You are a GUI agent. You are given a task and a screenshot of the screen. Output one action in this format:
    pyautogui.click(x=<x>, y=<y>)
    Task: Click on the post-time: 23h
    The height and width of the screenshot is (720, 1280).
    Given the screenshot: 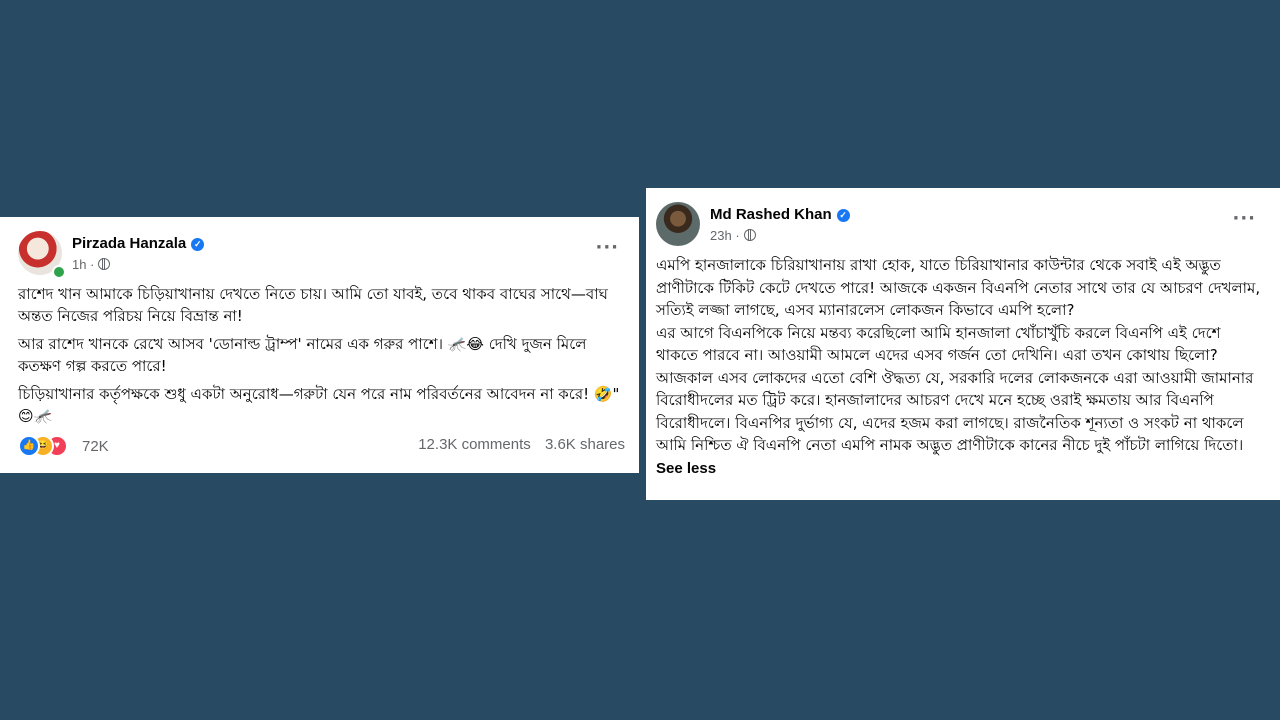 What is the action you would take?
    pyautogui.click(x=721, y=235)
    